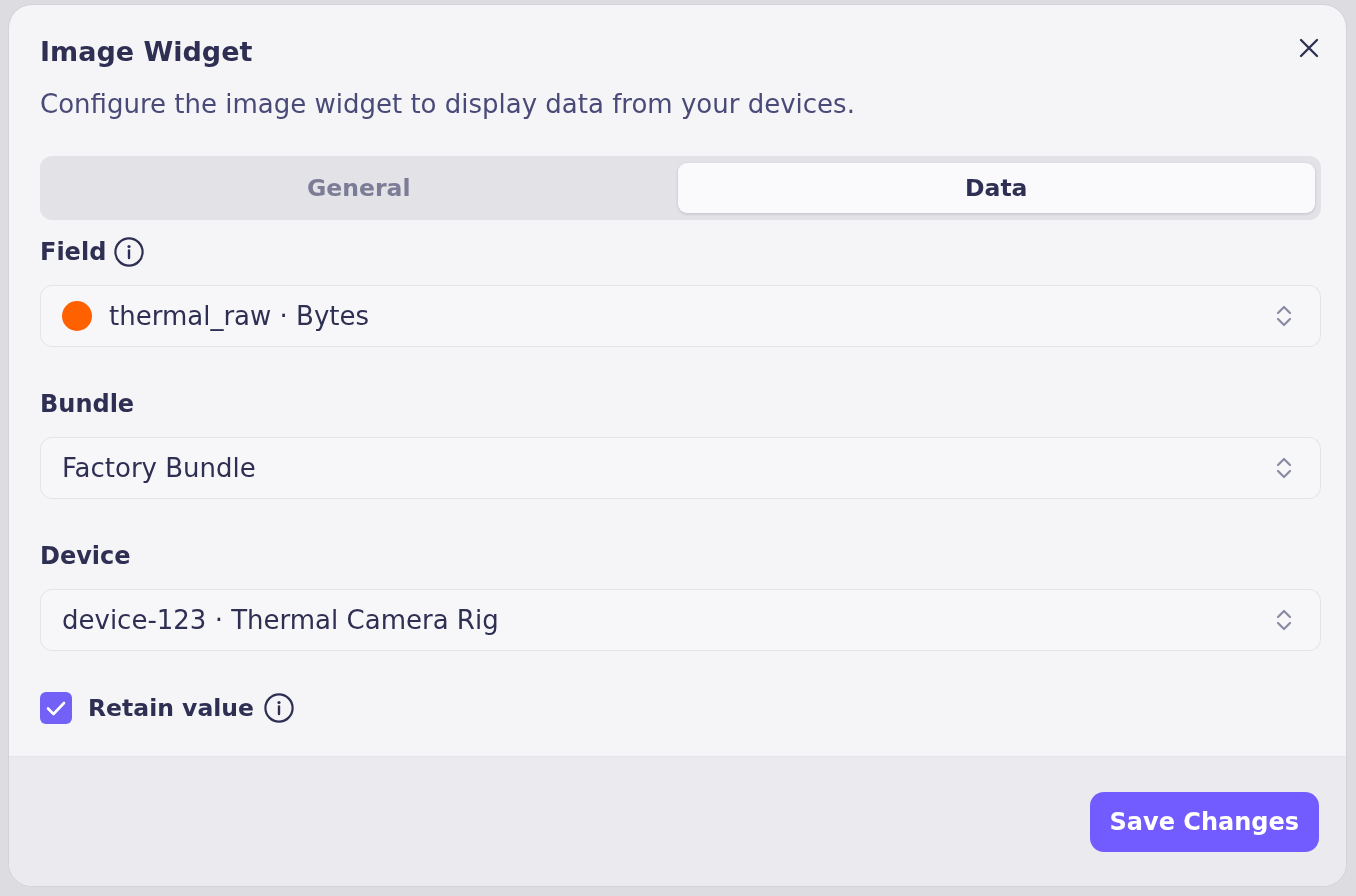 This screenshot has height=896, width=1356. Describe the element at coordinates (680, 620) in the screenshot. I see `select-field: device-123 · Thermal Camera Rig` at that location.